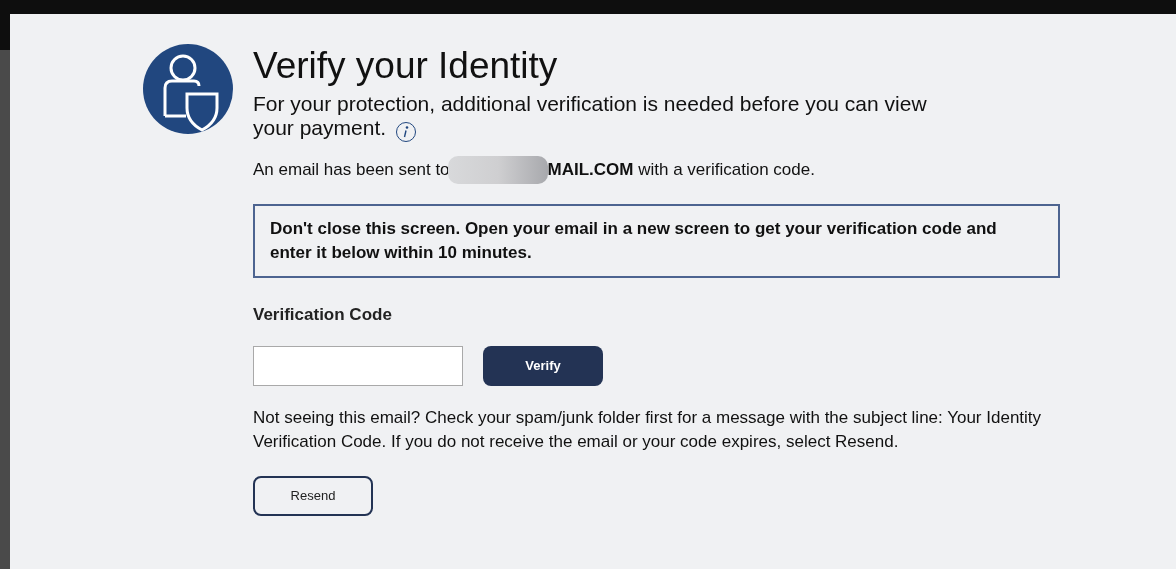 Image resolution: width=1176 pixels, height=569 pixels. What do you see at coordinates (648, 429) in the screenshot?
I see `help-text: Not seeing this email? Check your spam/junk folder first for a message with the subject line: Your Identity Verification Code. If you do not receive the email or your code expires, select Resend.` at bounding box center [648, 429].